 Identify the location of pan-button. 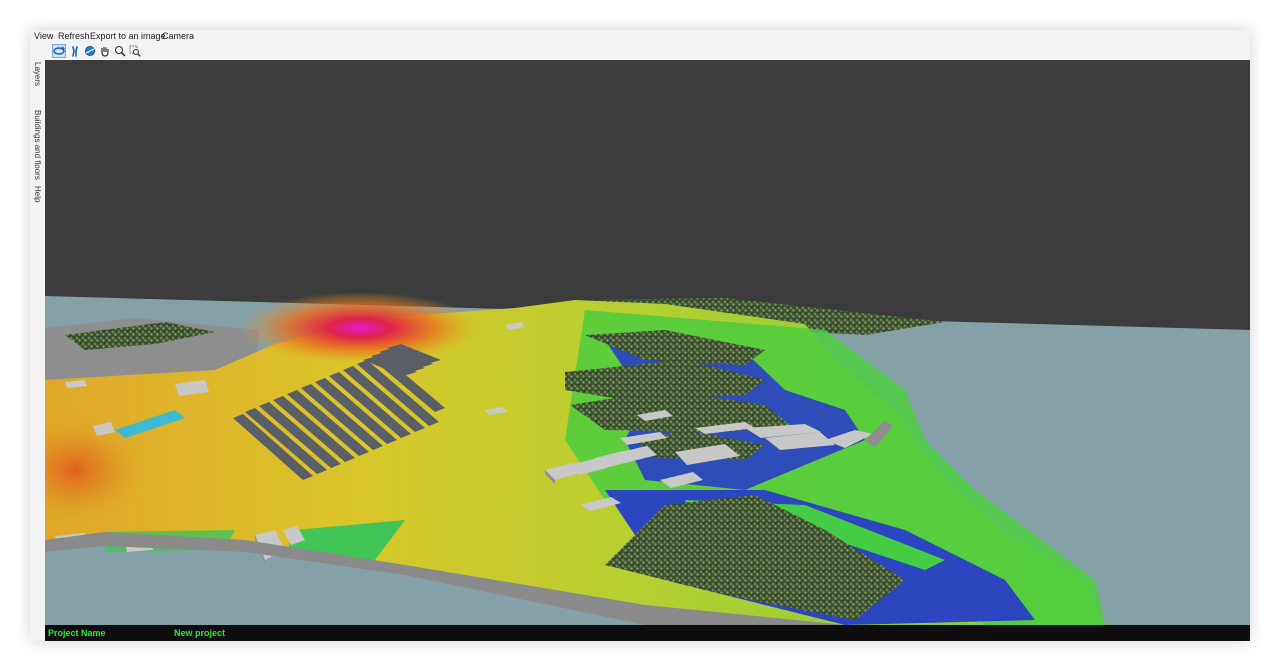
(105, 51).